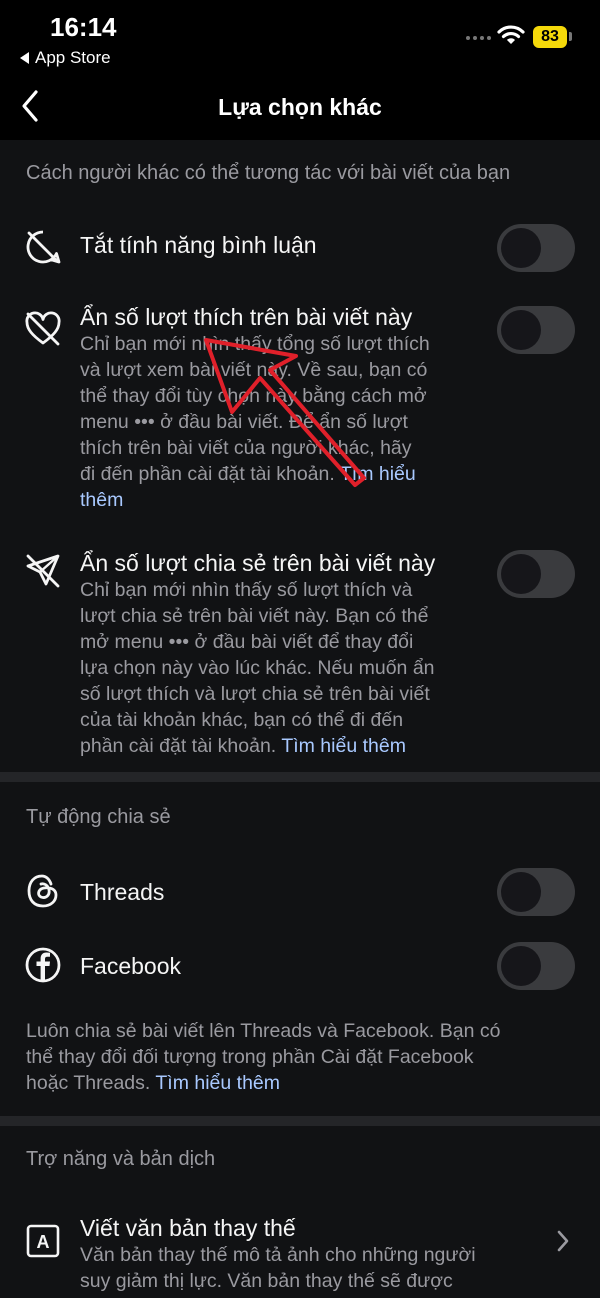 The image size is (600, 1298). I want to click on battery-tip, so click(570, 36).